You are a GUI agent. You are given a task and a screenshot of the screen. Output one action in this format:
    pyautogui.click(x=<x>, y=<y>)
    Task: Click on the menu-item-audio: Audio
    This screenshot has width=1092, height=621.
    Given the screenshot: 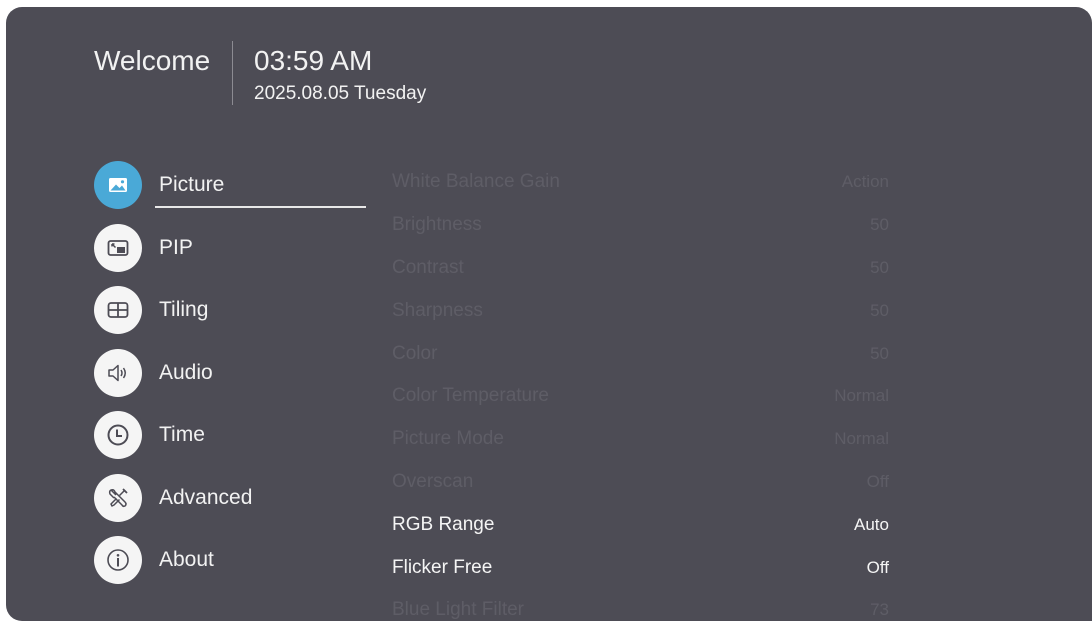 What is the action you would take?
    pyautogui.click(x=244, y=372)
    